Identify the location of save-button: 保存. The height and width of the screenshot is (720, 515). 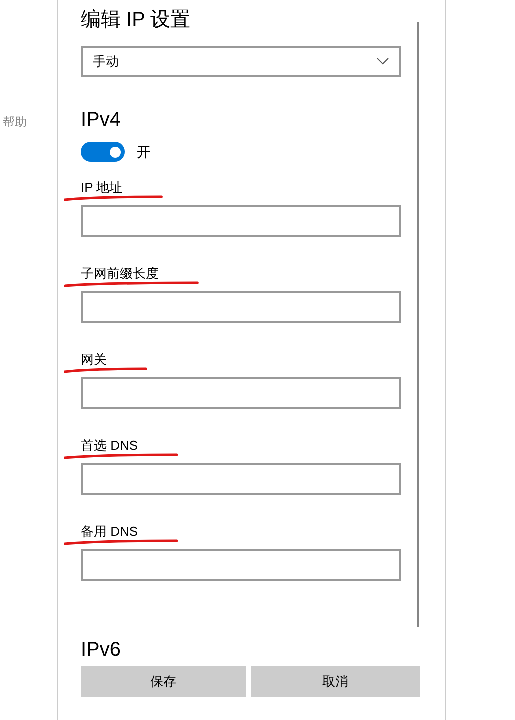
(163, 681).